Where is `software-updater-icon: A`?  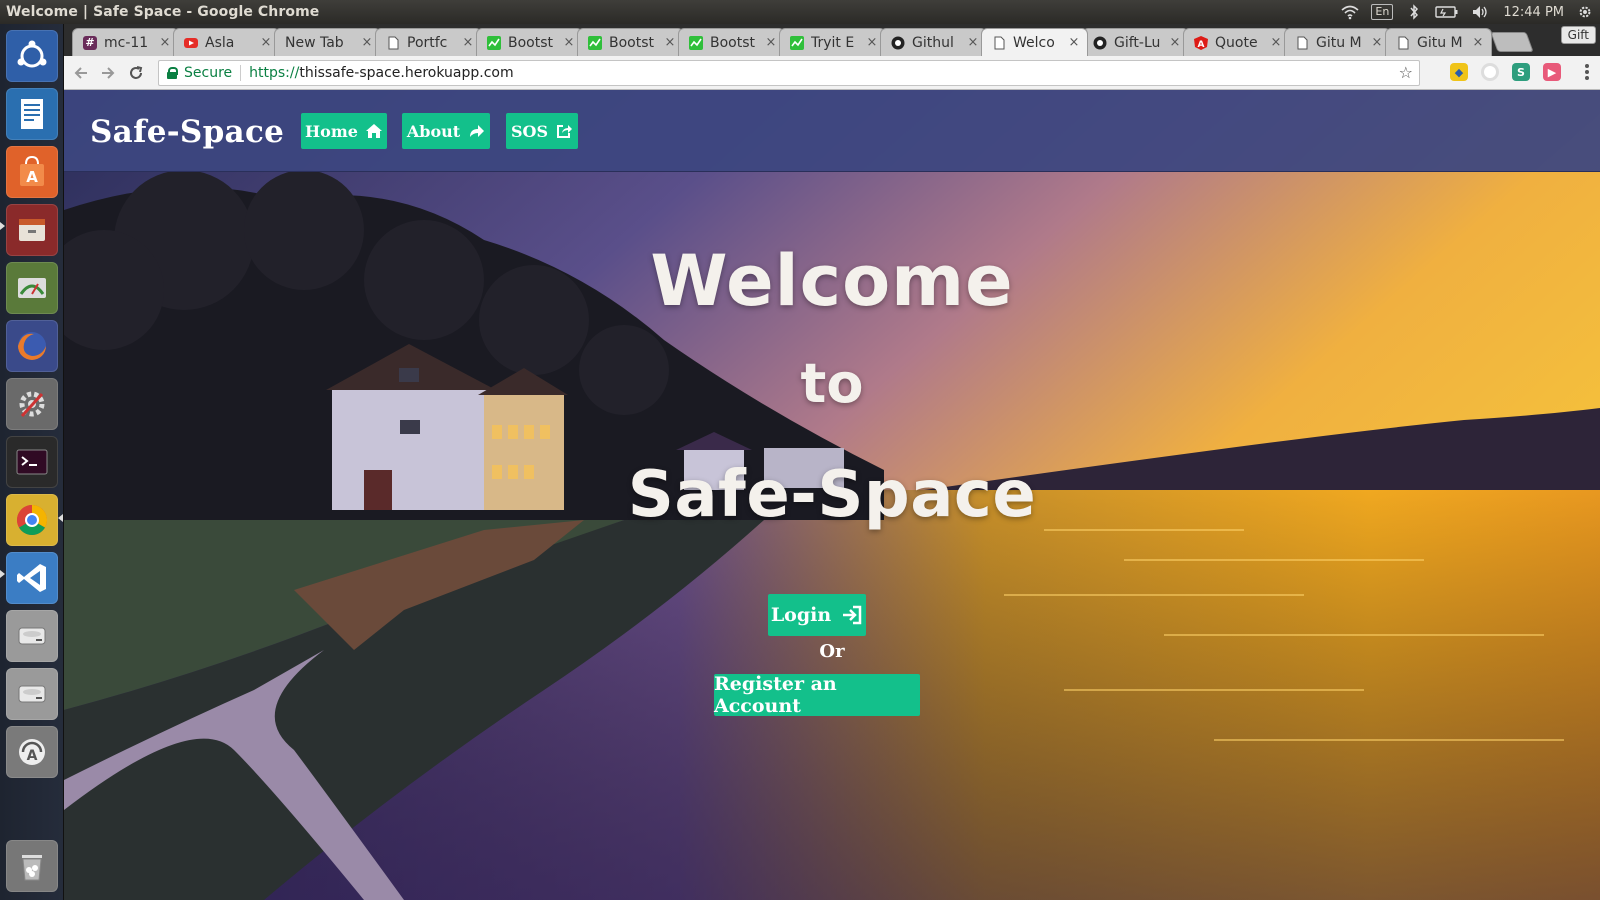
software-updater-icon: A is located at coordinates (32, 752).